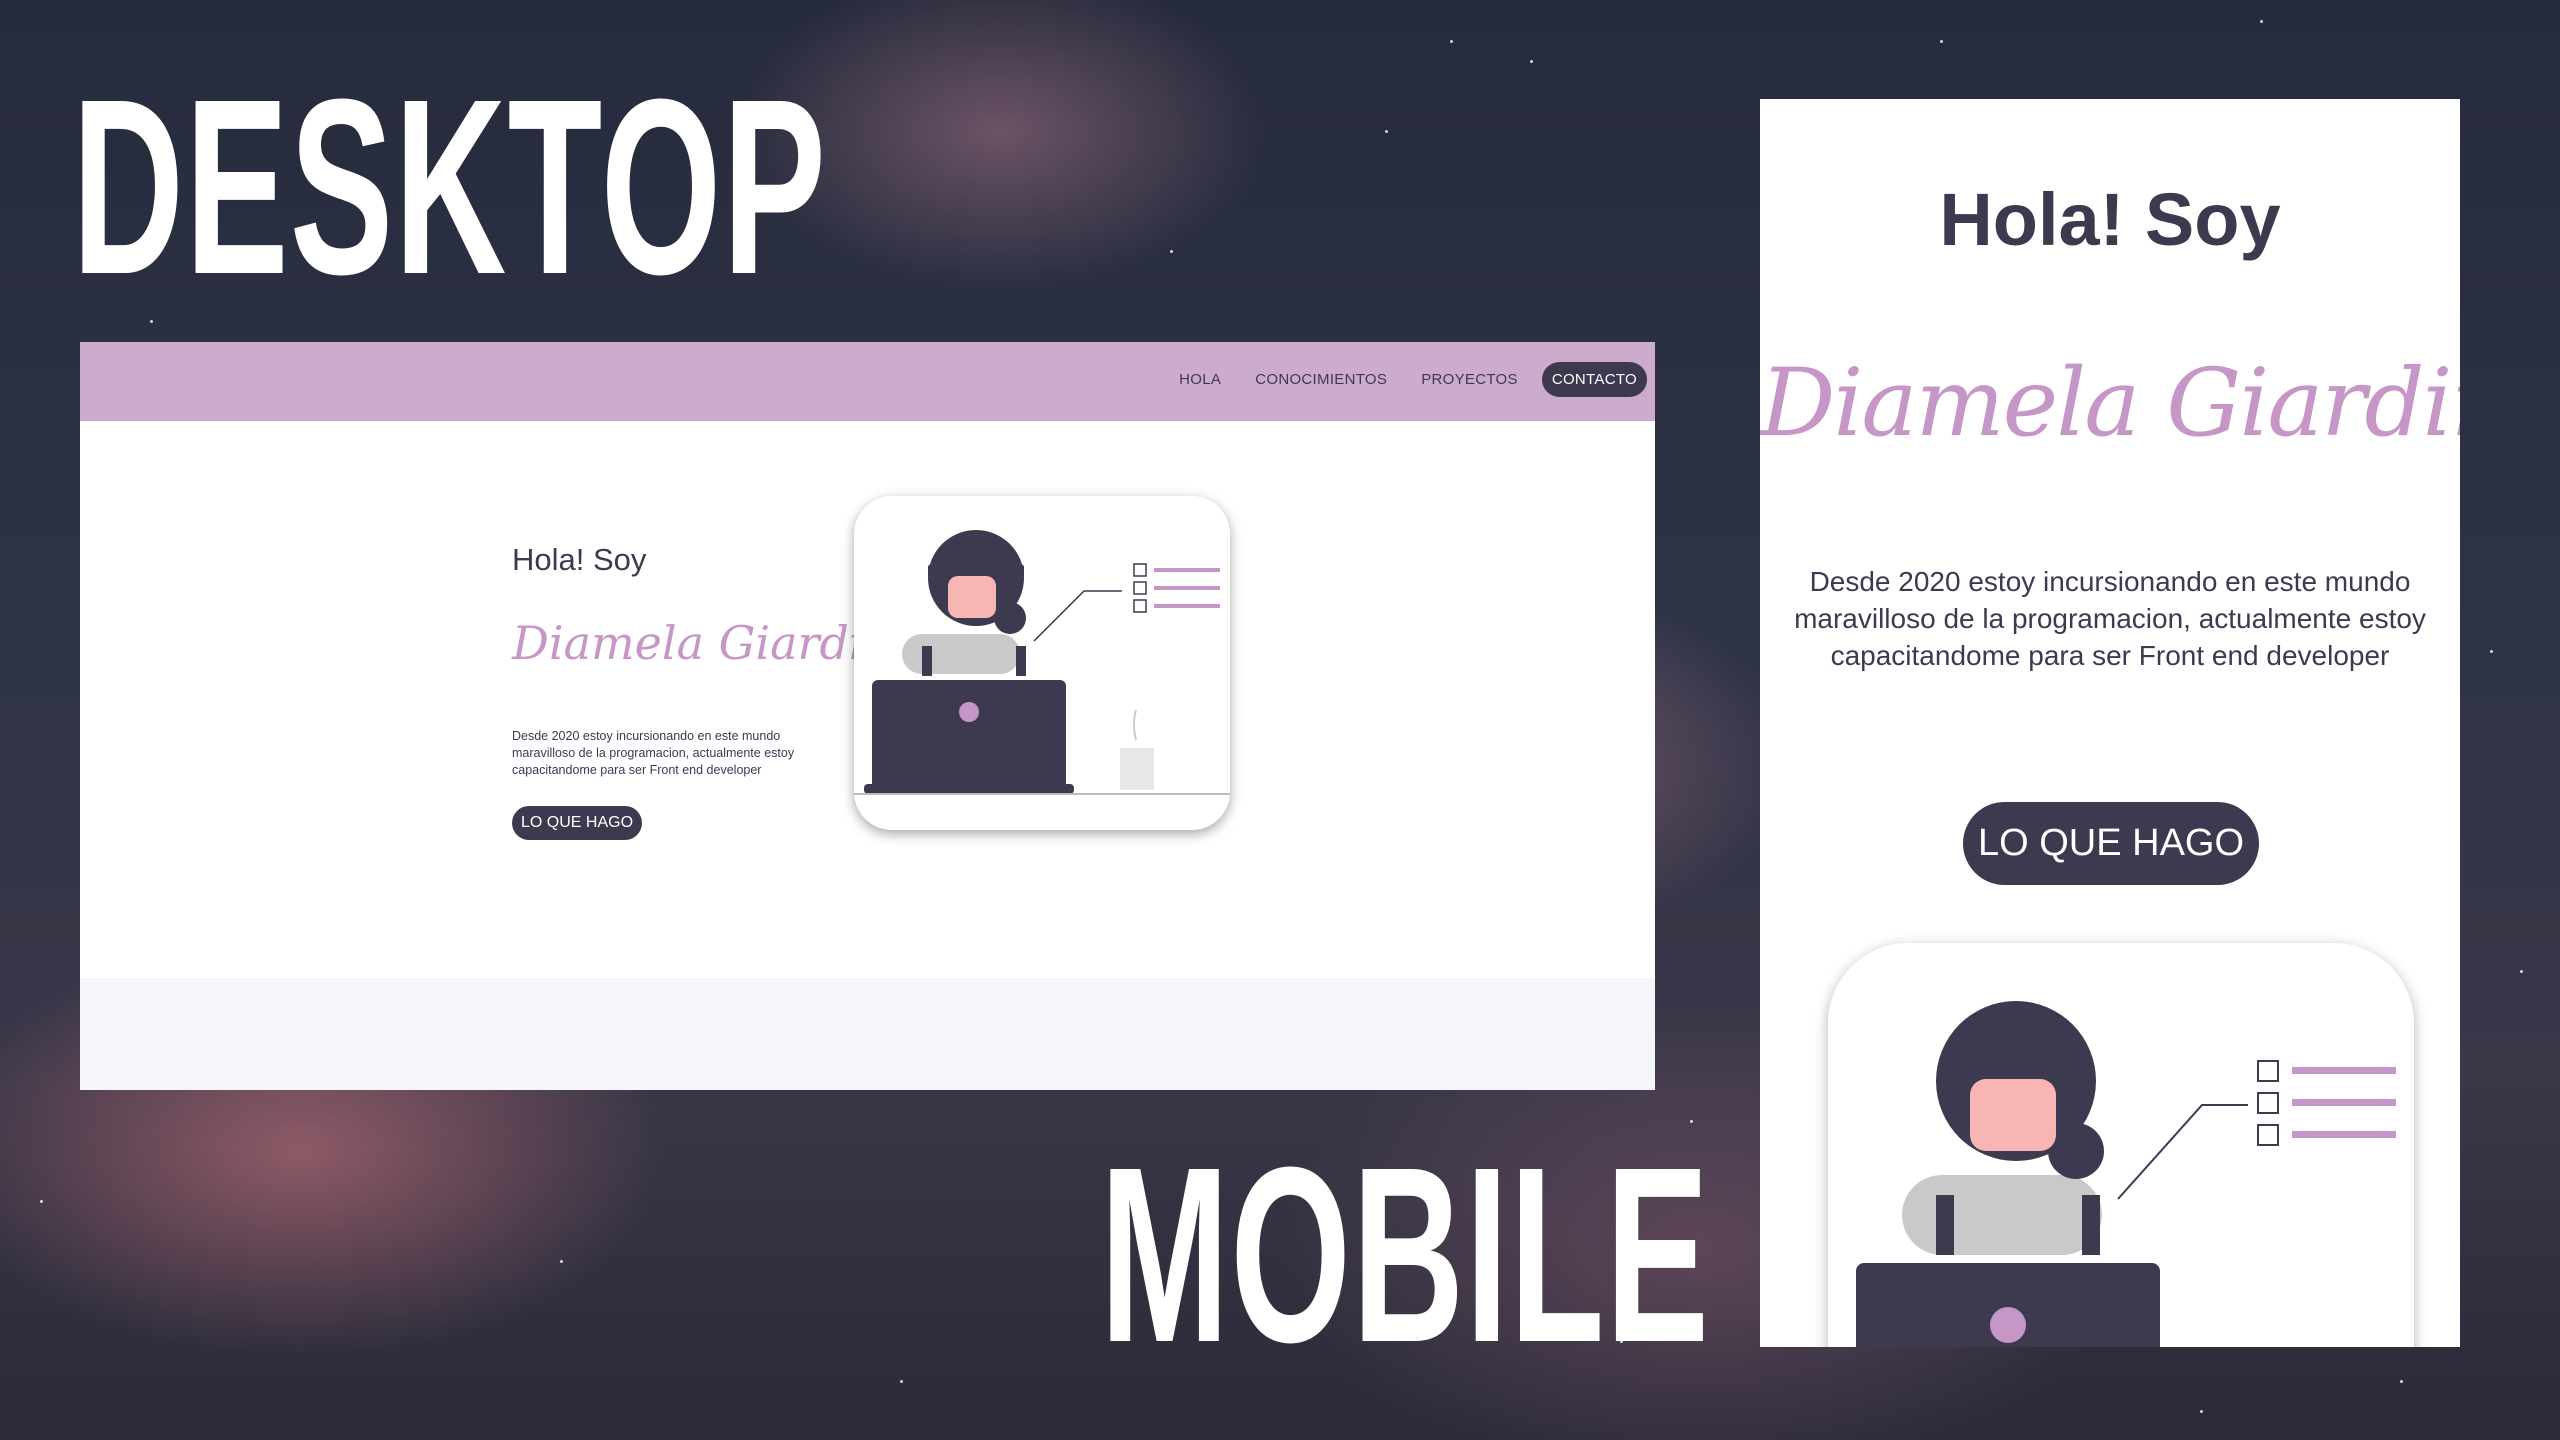 Image resolution: width=2560 pixels, height=1440 pixels. Describe the element at coordinates (867, 1034) in the screenshot. I see `next-section` at that location.